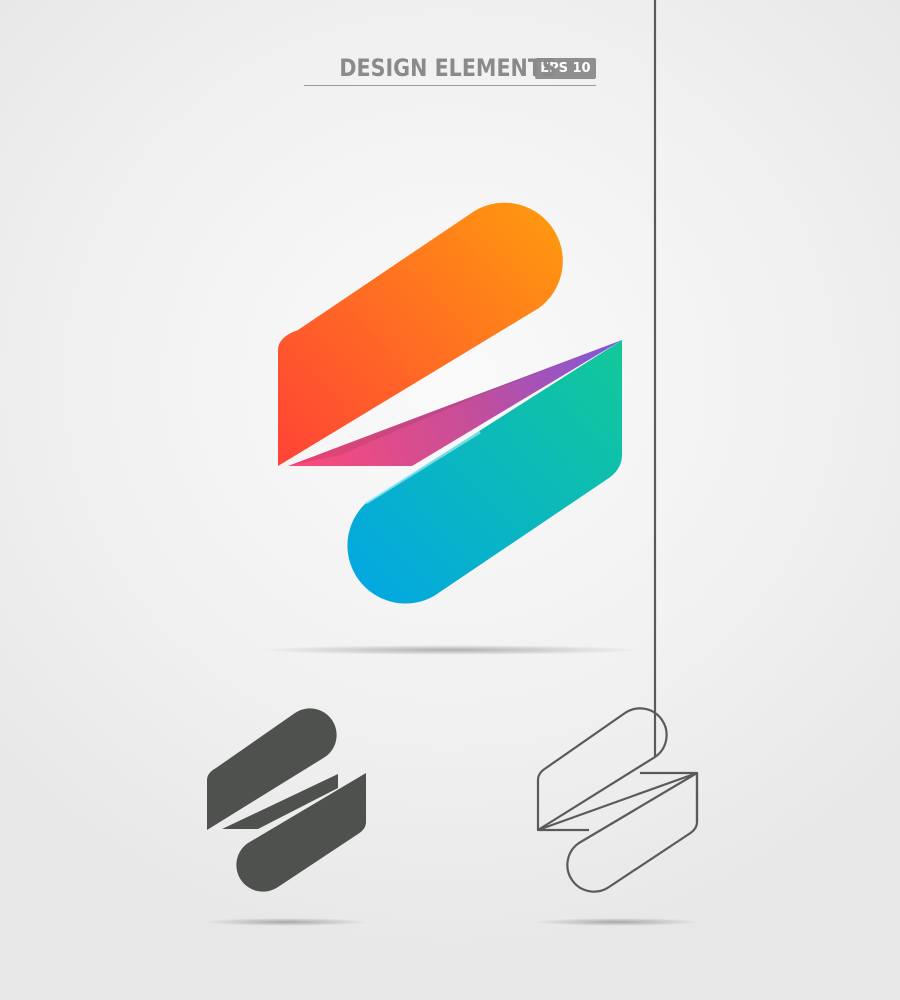 The width and height of the screenshot is (900, 1000). I want to click on solid-icon-shadow, so click(286, 922).